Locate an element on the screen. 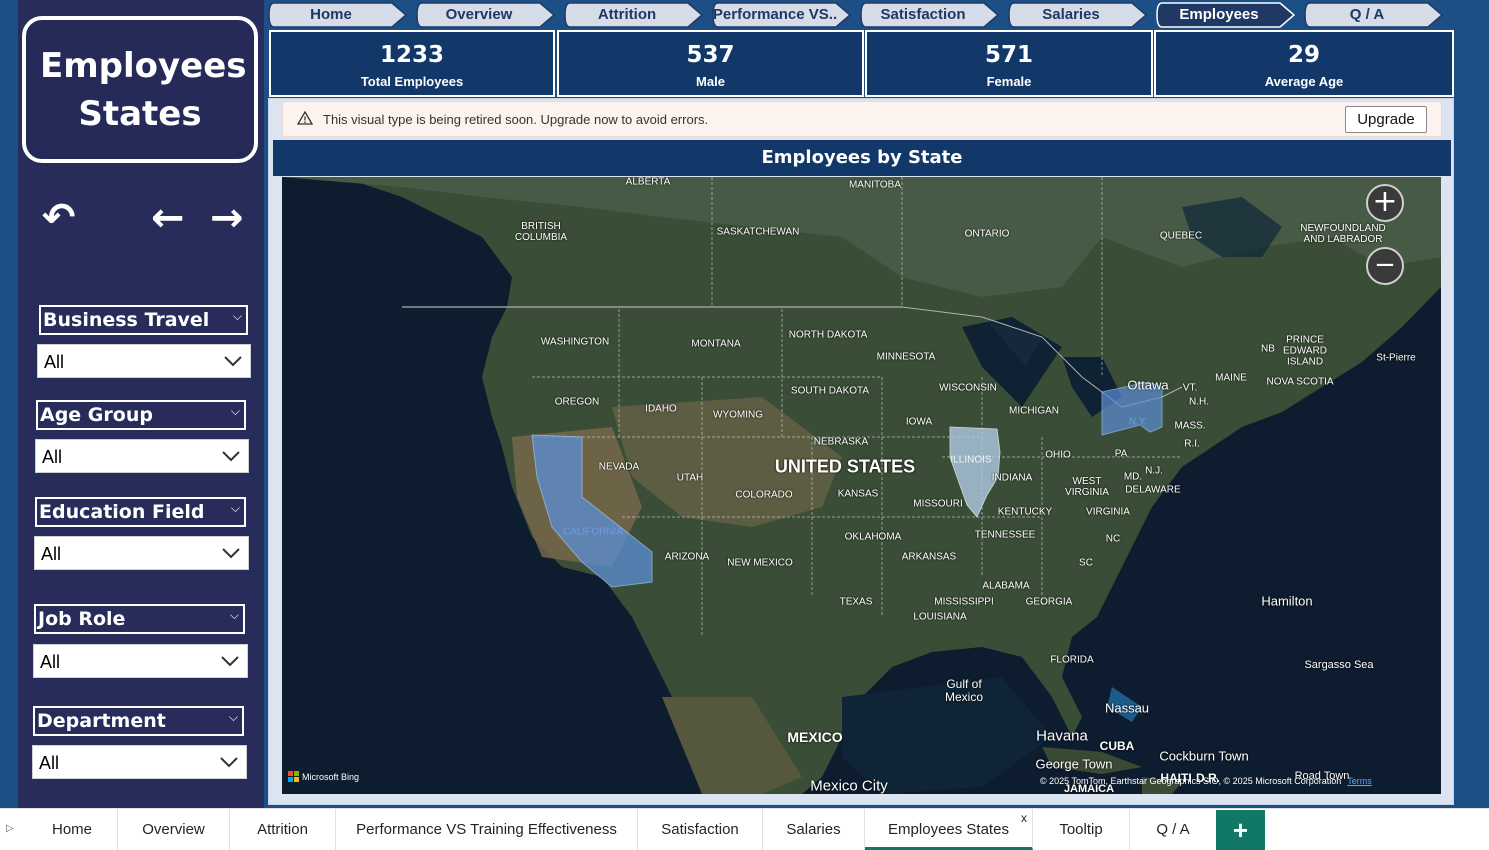 This screenshot has height=850, width=1489. map-label-st-pierre: St-Pierre is located at coordinates (1396, 358).